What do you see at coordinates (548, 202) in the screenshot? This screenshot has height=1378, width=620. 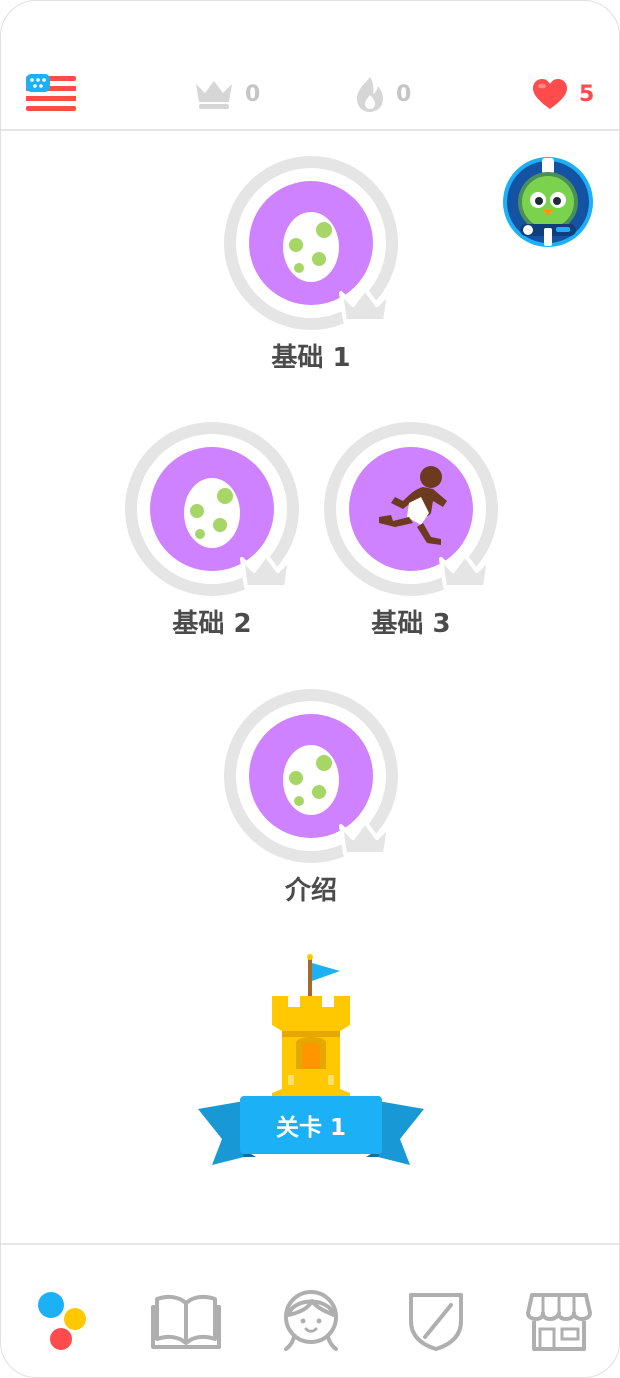 I see `duo-robot-avatar-icon` at bounding box center [548, 202].